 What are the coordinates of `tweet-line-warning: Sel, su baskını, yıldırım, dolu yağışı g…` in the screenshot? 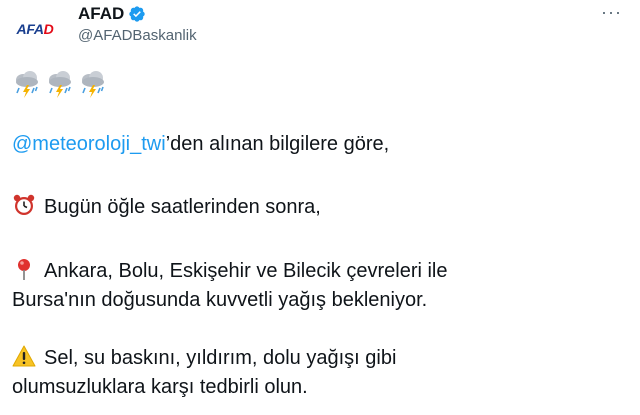 It's located at (204, 373).